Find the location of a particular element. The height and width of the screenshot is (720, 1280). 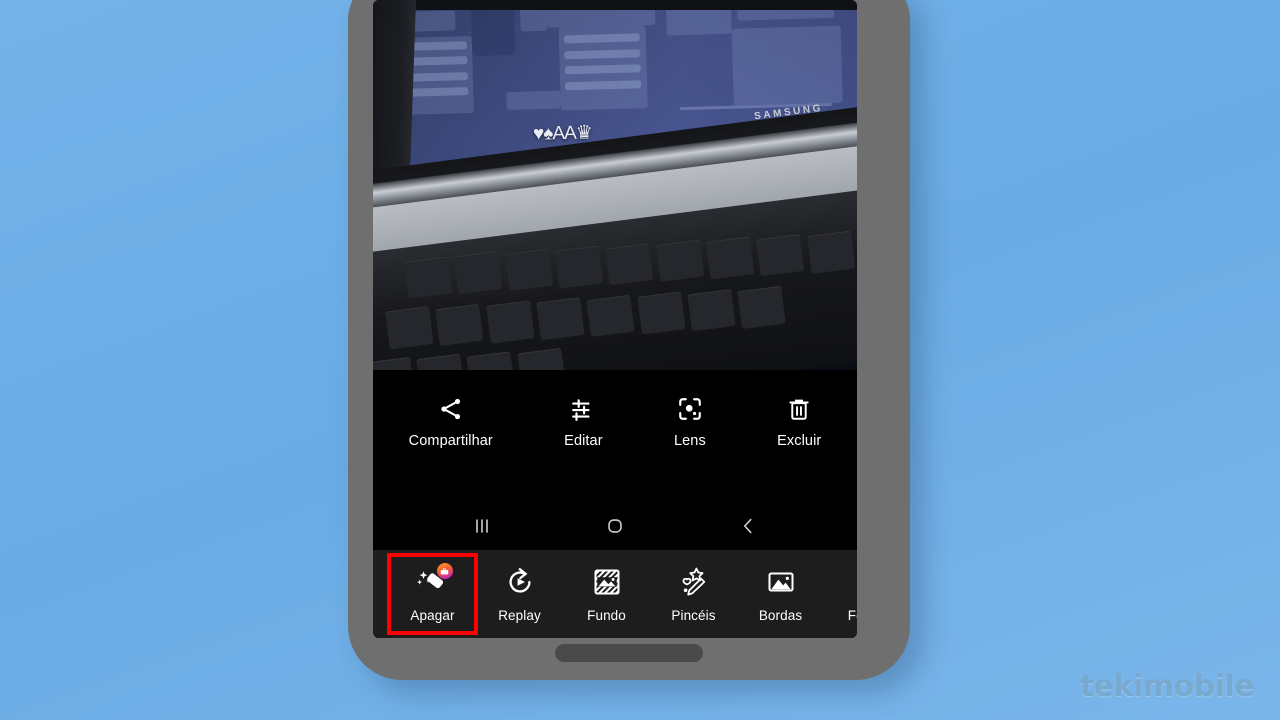

editor-tool-strip: Apagar Replay Fundo Pincéis Bordas F is located at coordinates (615, 594).